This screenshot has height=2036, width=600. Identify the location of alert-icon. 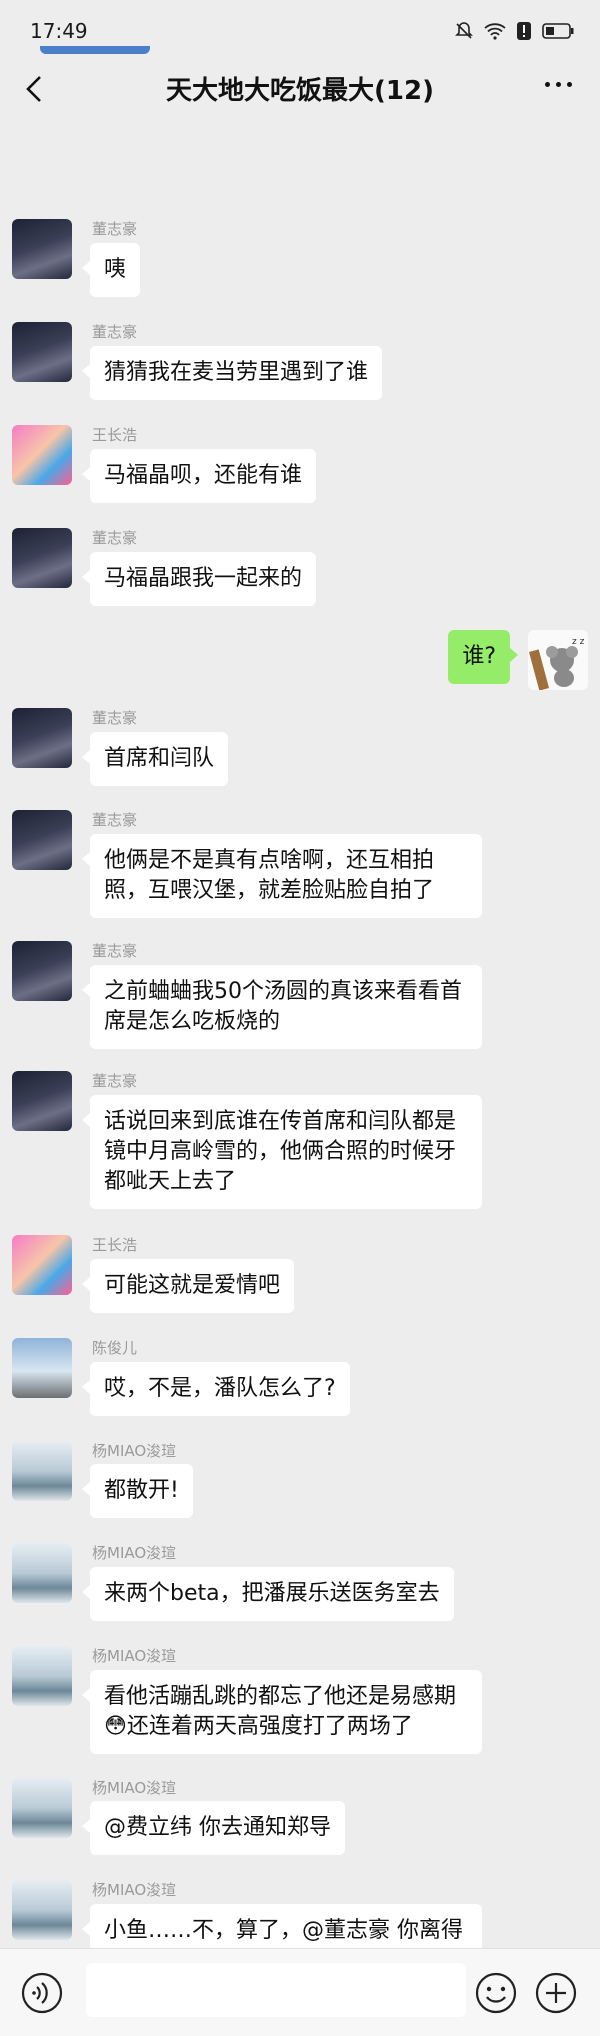
(524, 31).